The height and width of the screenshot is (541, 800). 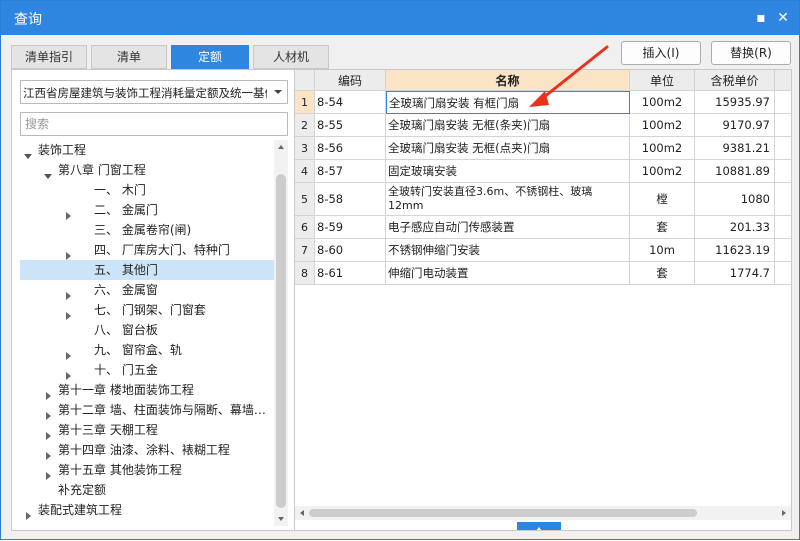 What do you see at coordinates (508, 273) in the screenshot?
I see `cell-name: 伸缩门电动装置` at bounding box center [508, 273].